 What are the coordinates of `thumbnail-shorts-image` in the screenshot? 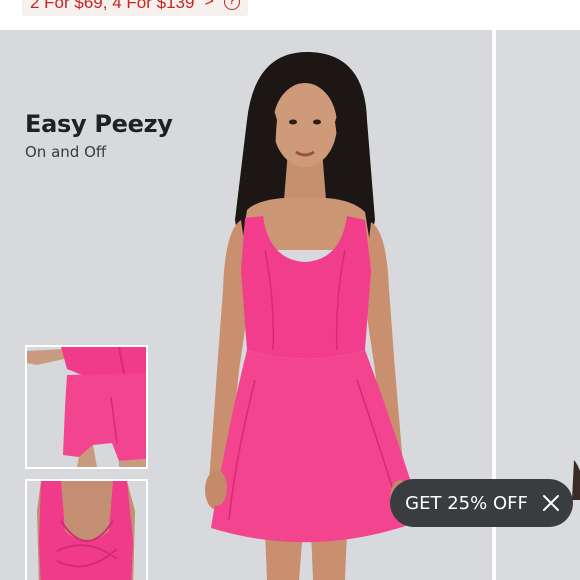 It's located at (86, 407).